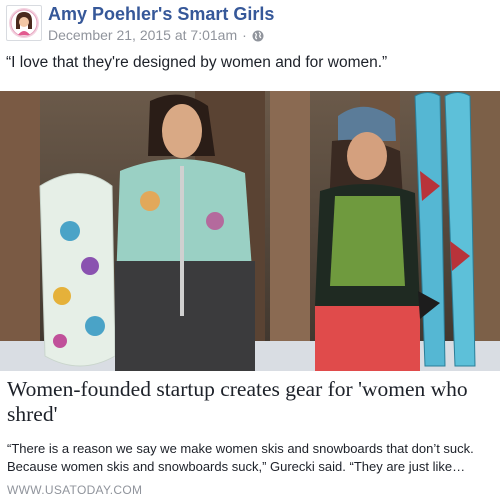  I want to click on post-meta: December 21, 2015 at 7:01am ·, so click(156, 35).